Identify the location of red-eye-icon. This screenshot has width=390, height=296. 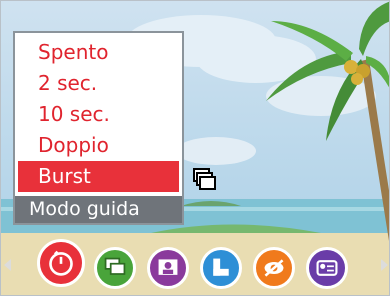
(274, 268).